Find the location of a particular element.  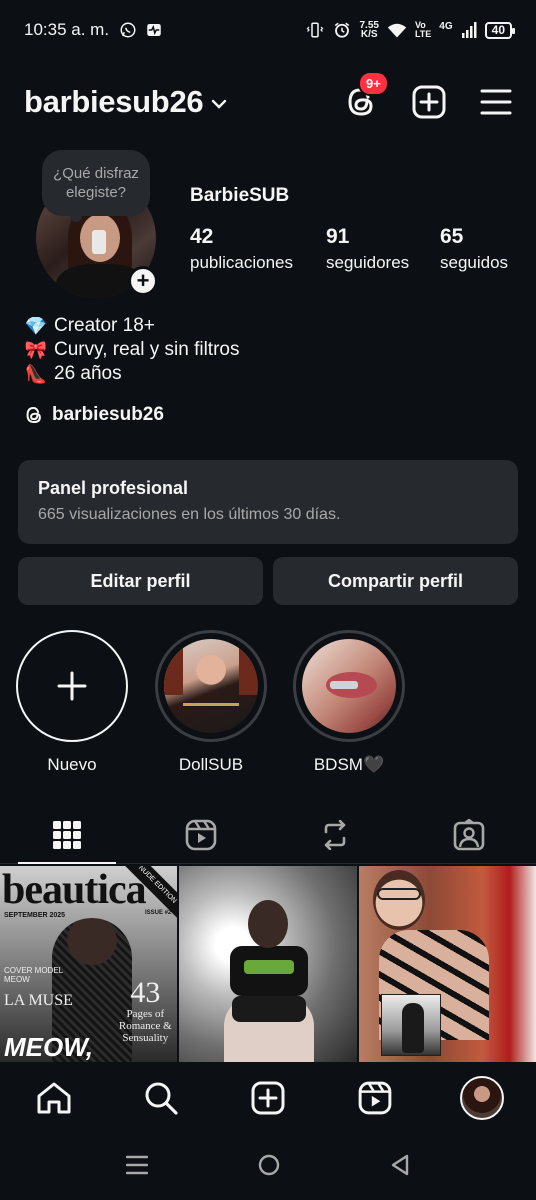

diamond-icon: 💎 is located at coordinates (36, 326).